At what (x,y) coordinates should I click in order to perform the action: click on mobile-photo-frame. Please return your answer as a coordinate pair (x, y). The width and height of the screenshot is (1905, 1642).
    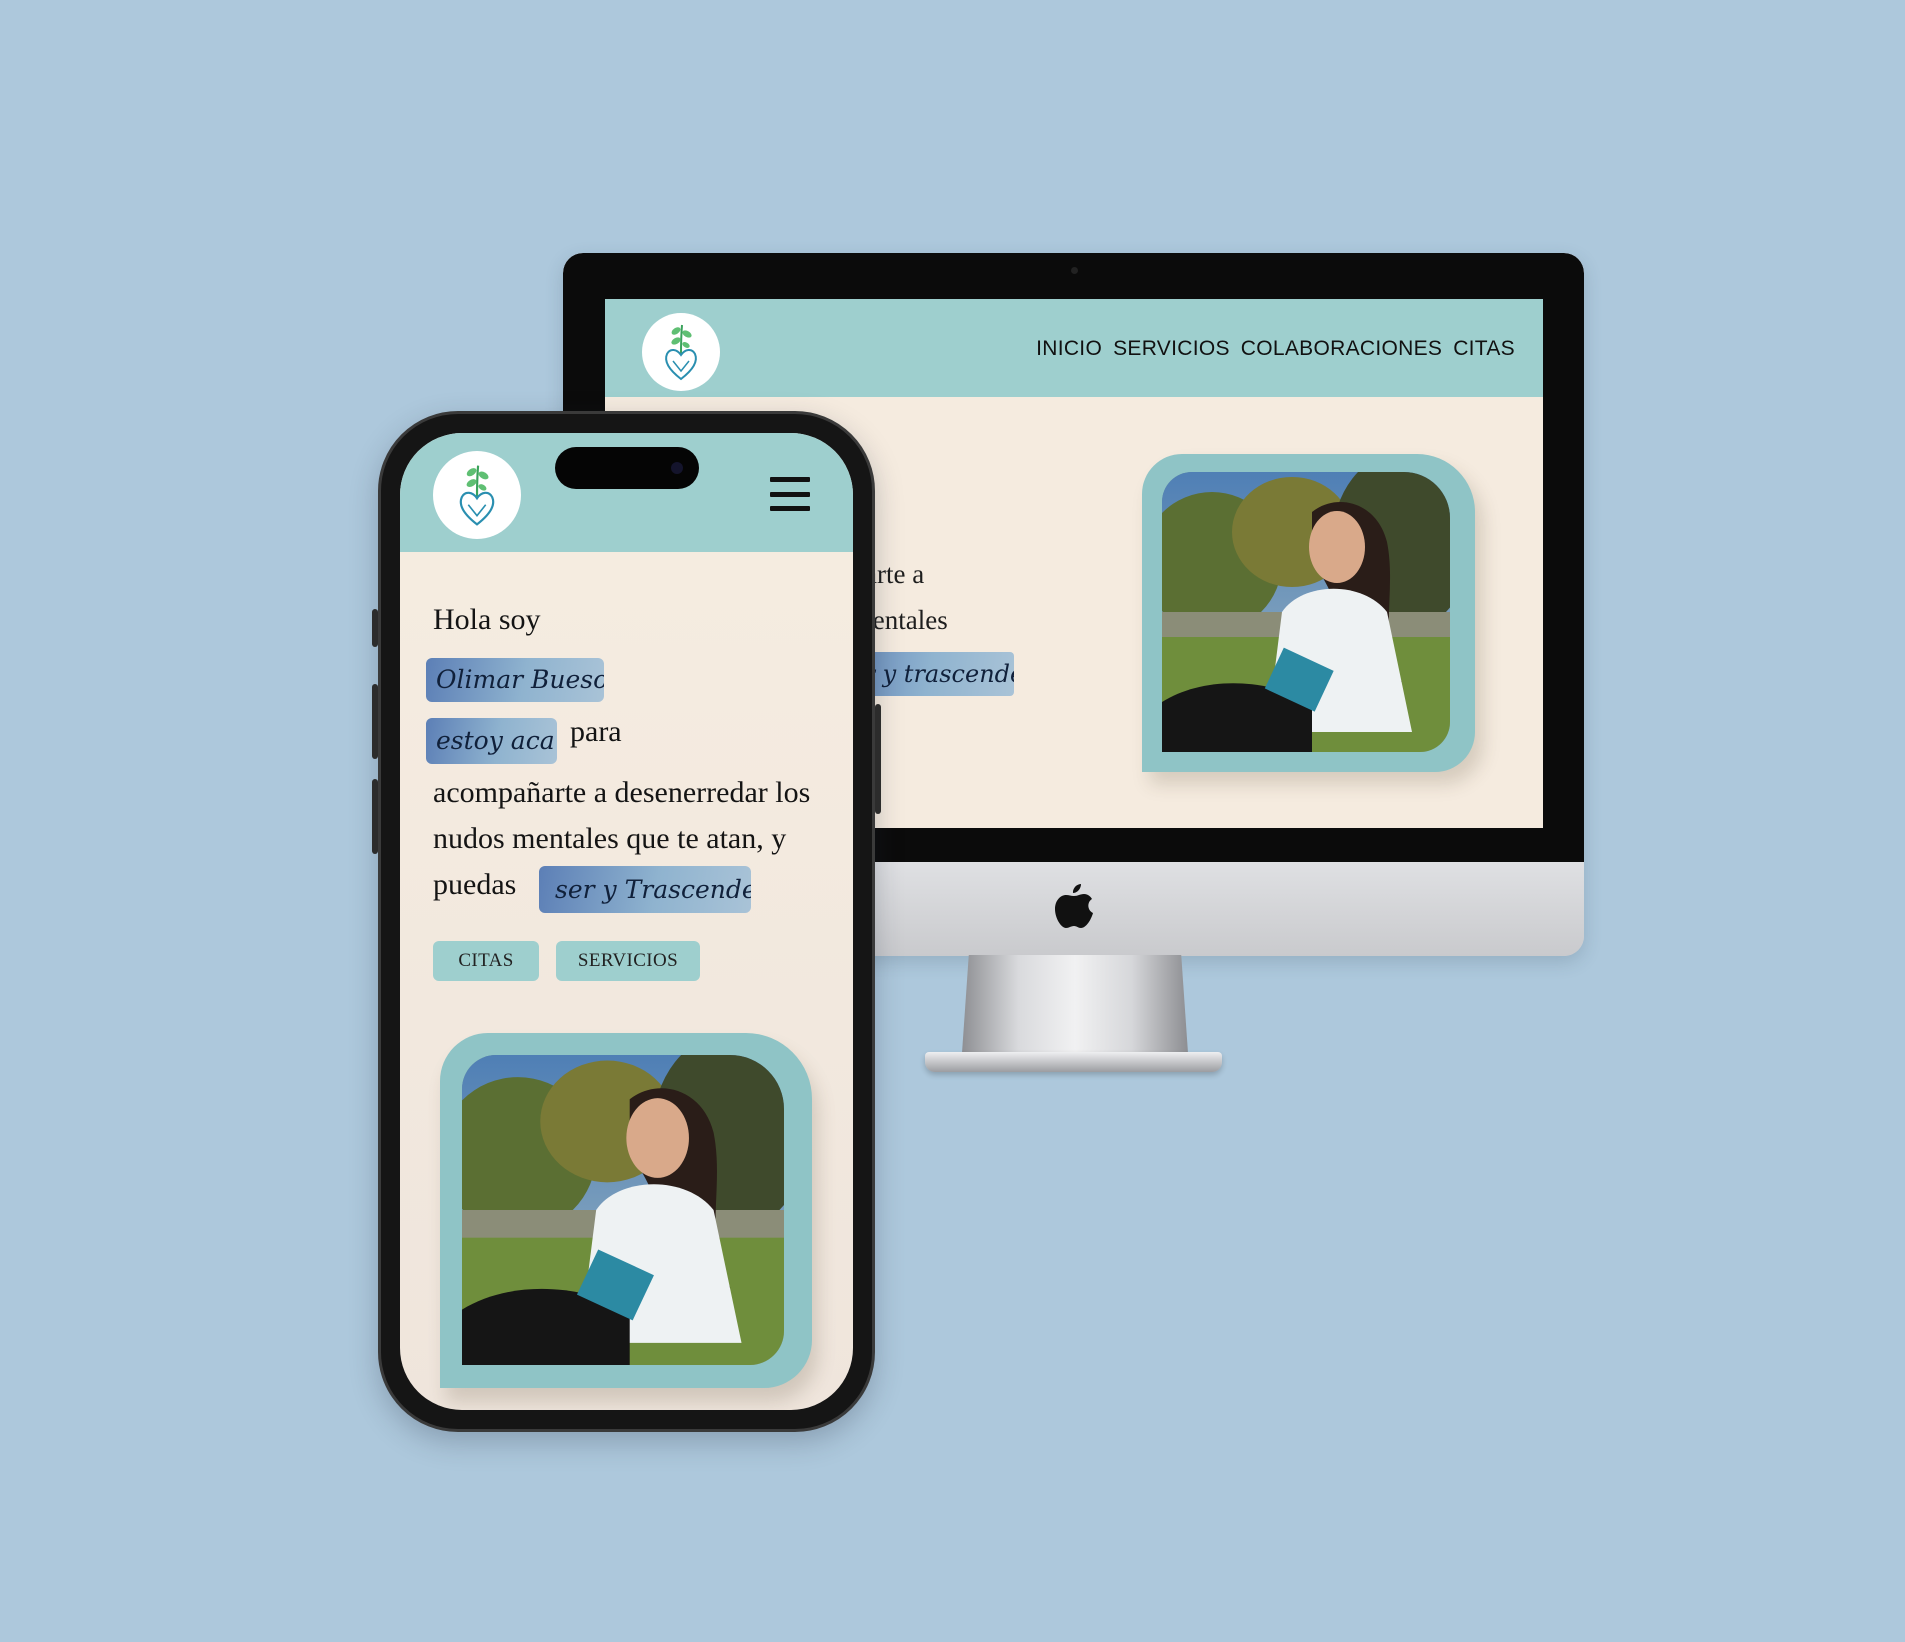
    Looking at the image, I should click on (626, 1210).